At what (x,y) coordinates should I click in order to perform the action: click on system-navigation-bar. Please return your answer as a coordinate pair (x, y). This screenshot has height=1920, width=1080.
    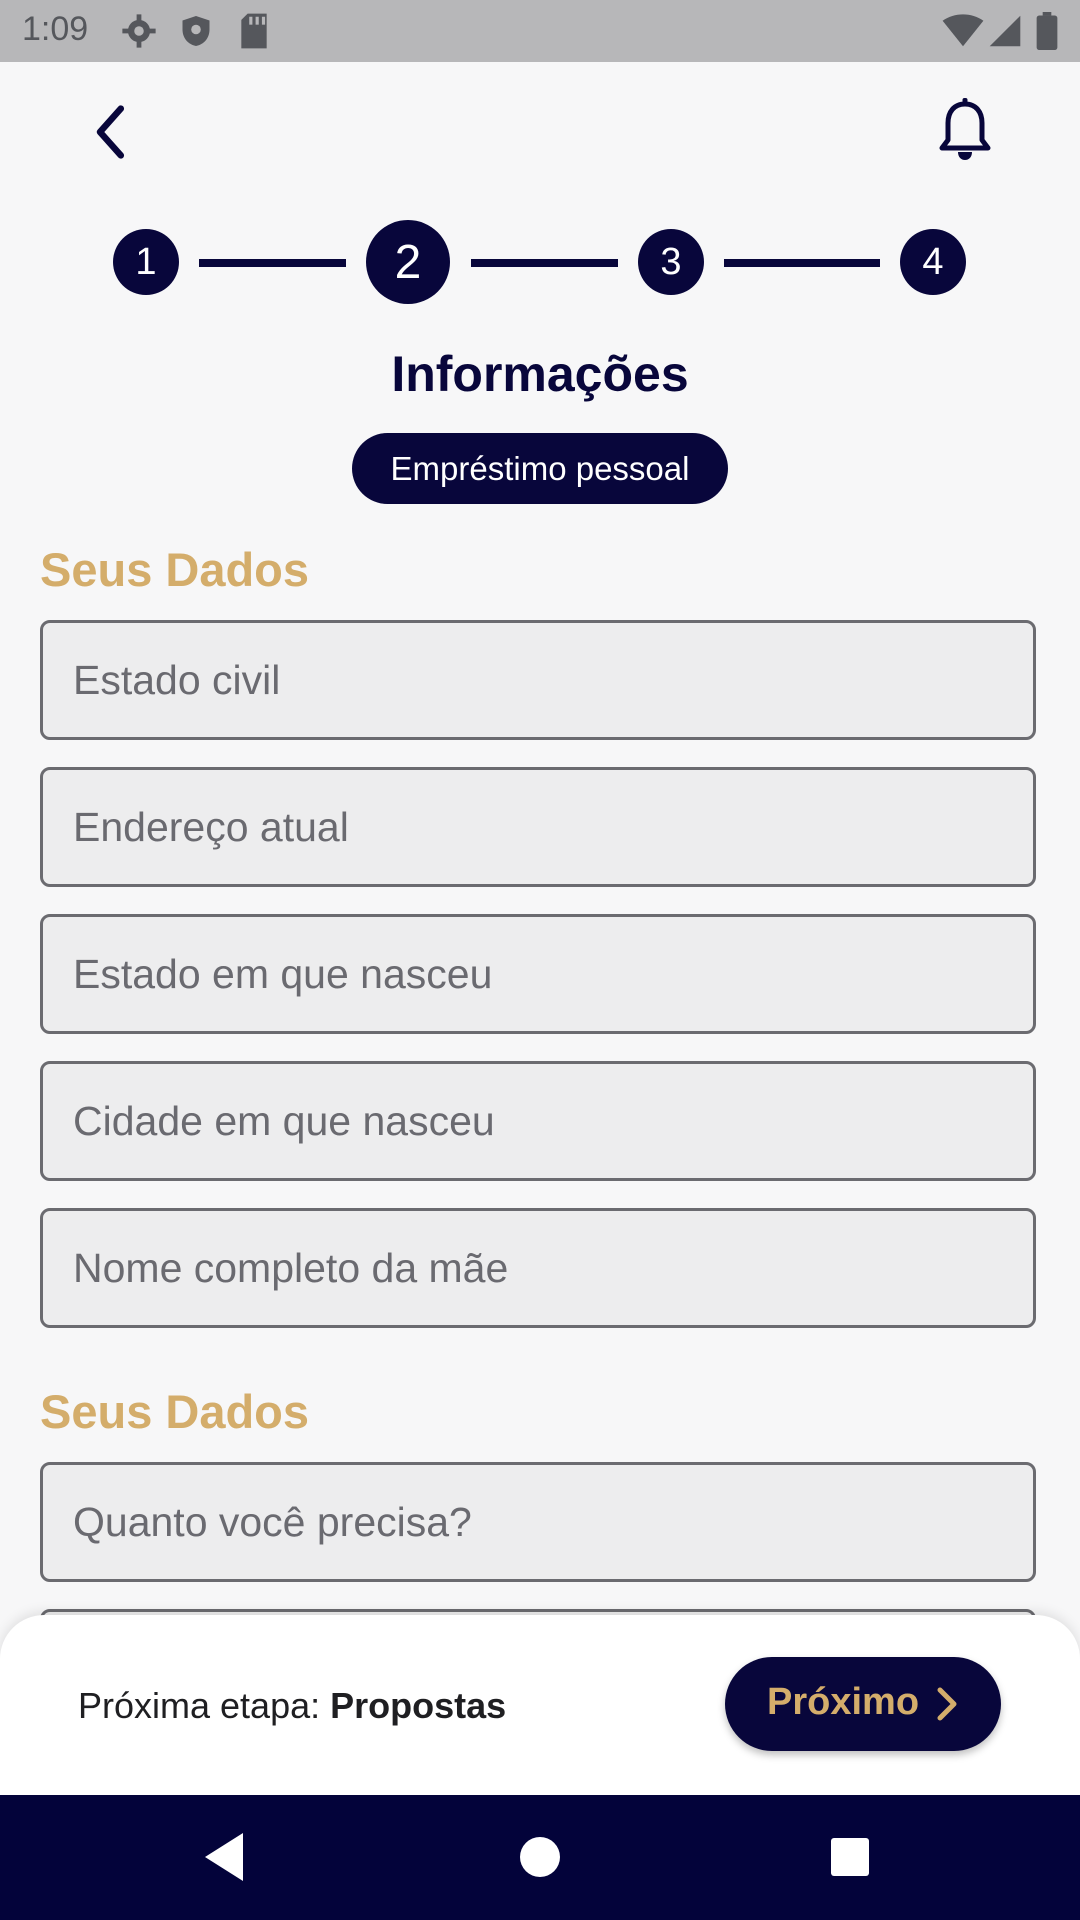
    Looking at the image, I should click on (540, 1857).